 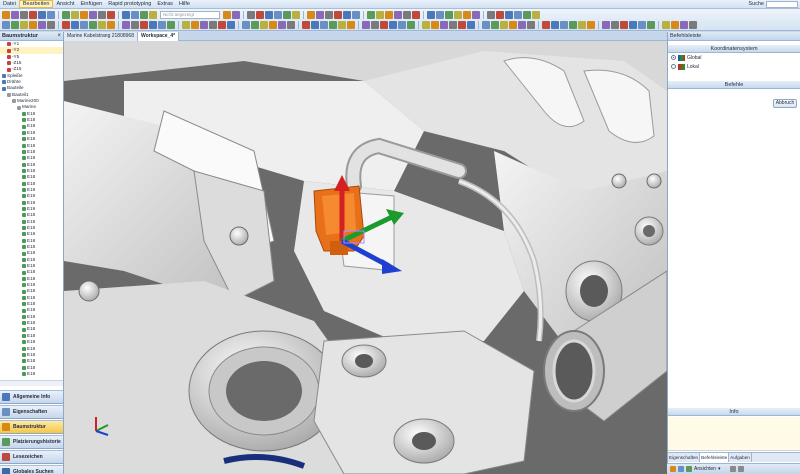 I want to click on menu-item: Ansicht, so click(x=65, y=4).